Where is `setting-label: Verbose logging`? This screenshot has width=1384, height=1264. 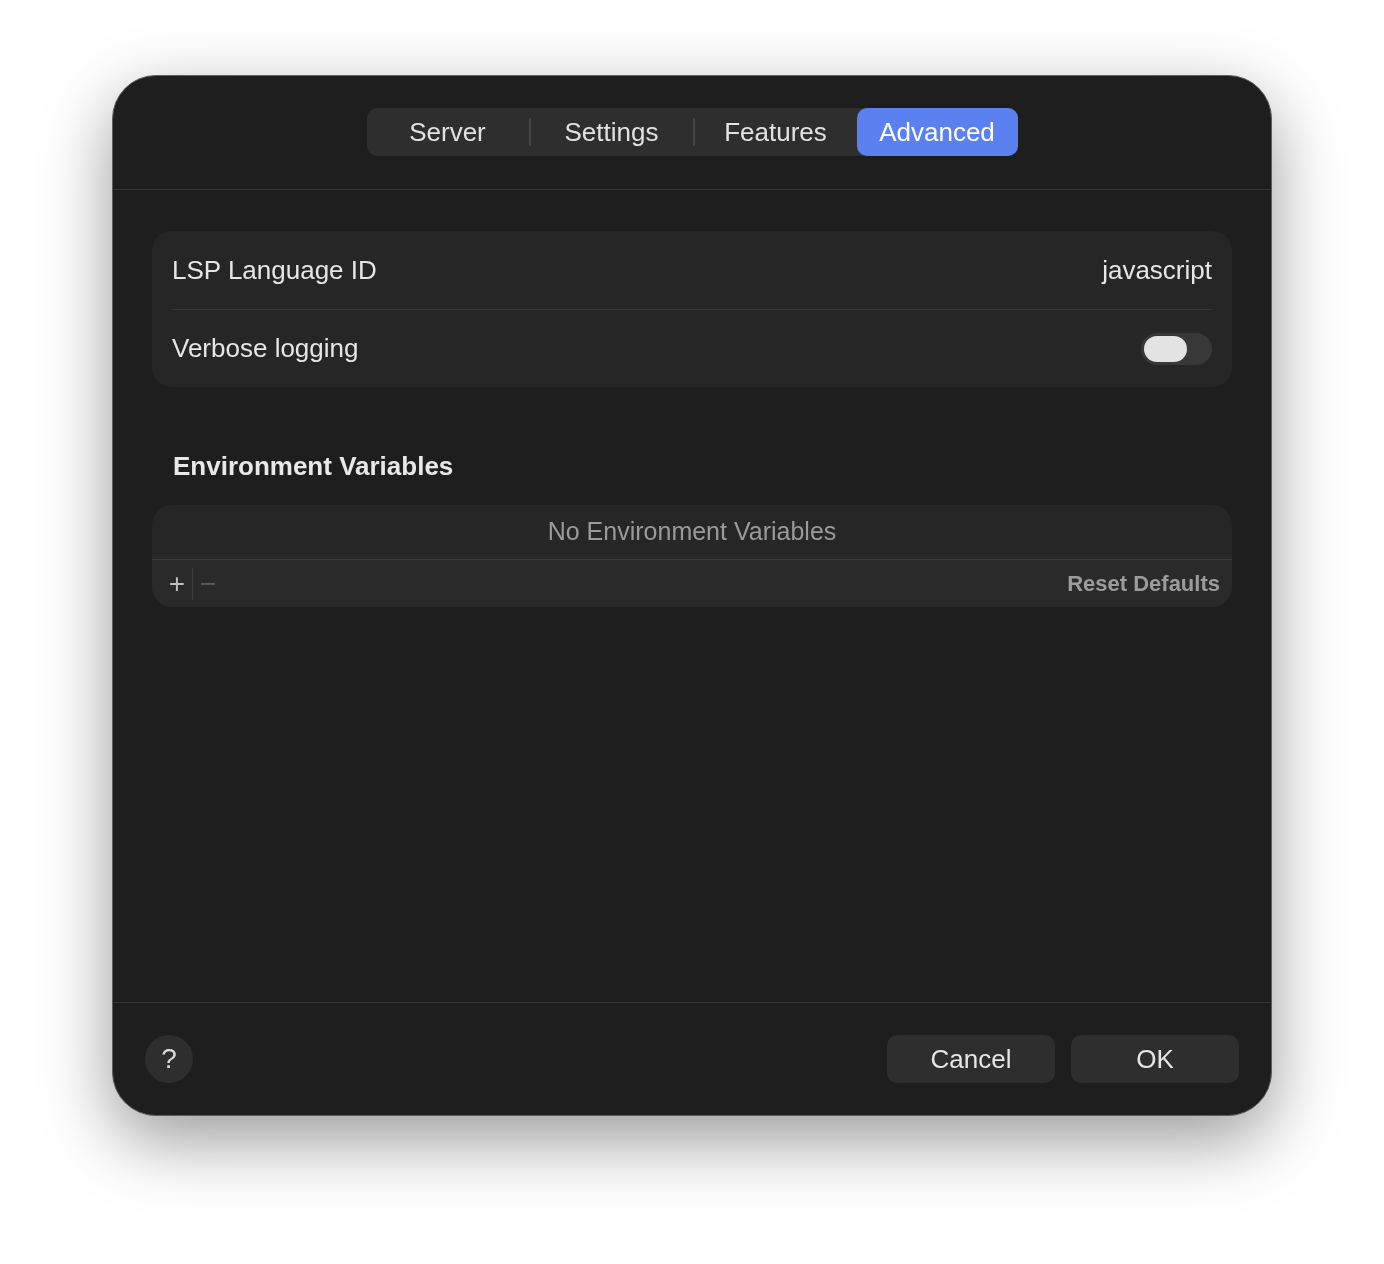 setting-label: Verbose logging is located at coordinates (265, 348).